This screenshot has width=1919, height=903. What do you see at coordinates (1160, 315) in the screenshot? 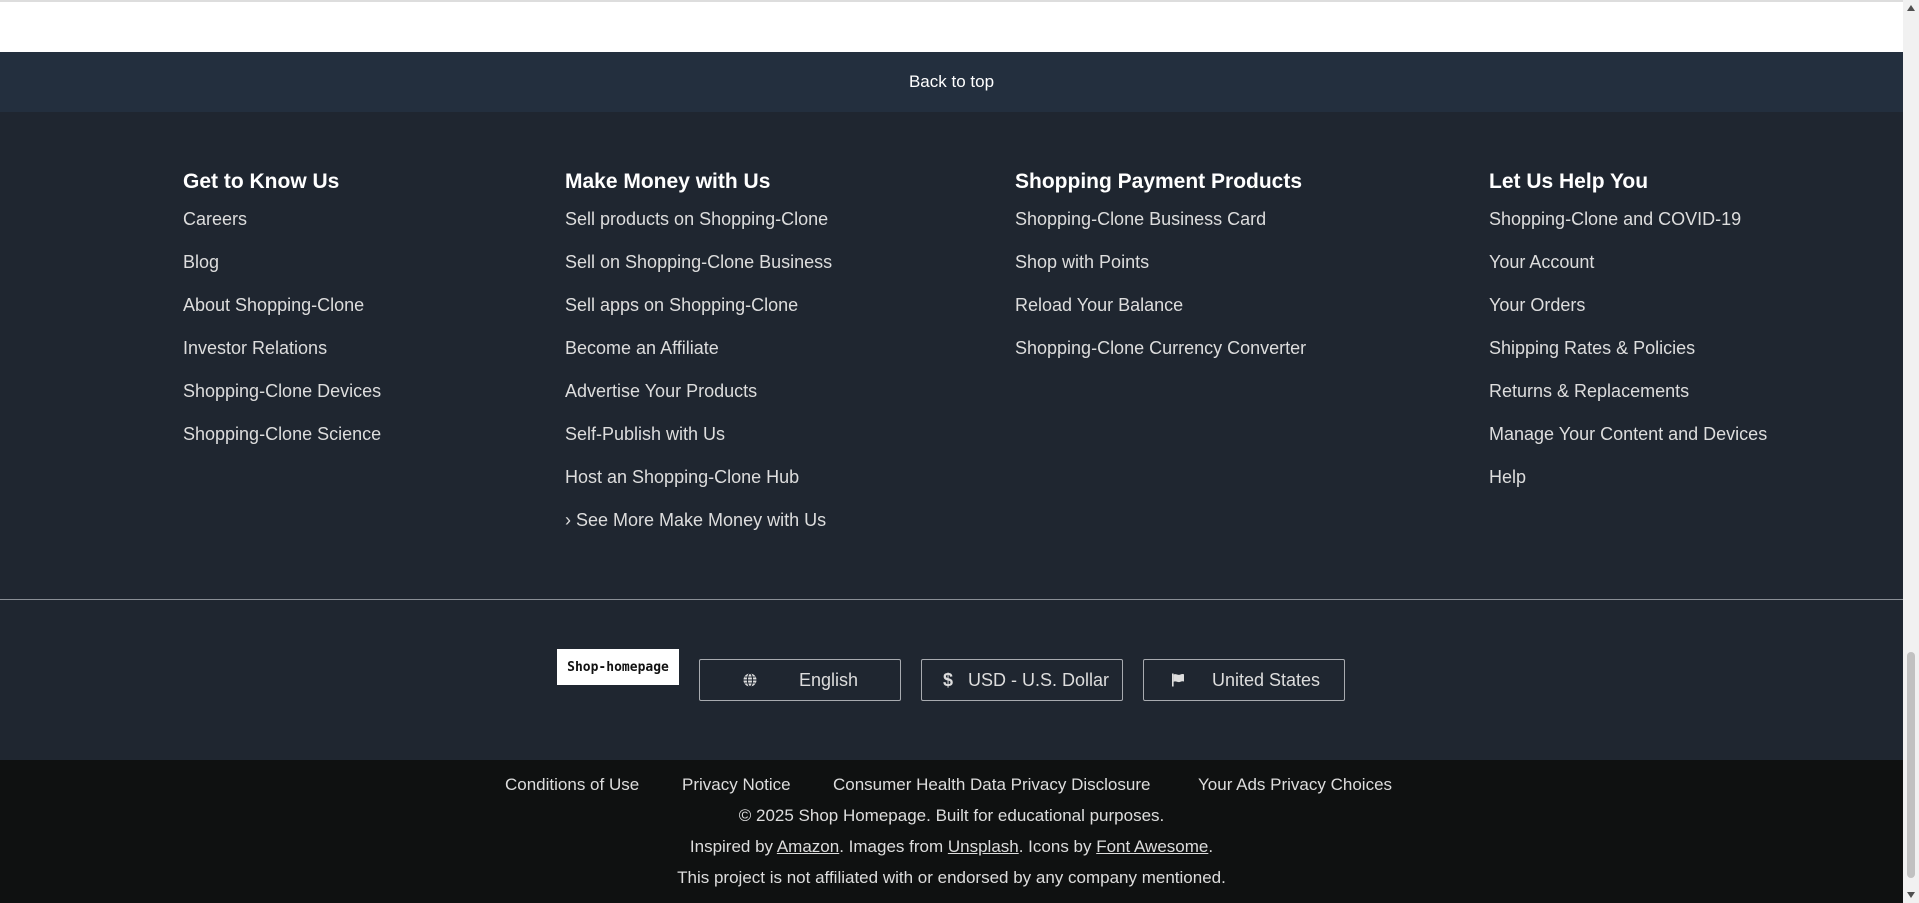
I see `footer-link-reload-balance: Reload Your Balance` at bounding box center [1160, 315].